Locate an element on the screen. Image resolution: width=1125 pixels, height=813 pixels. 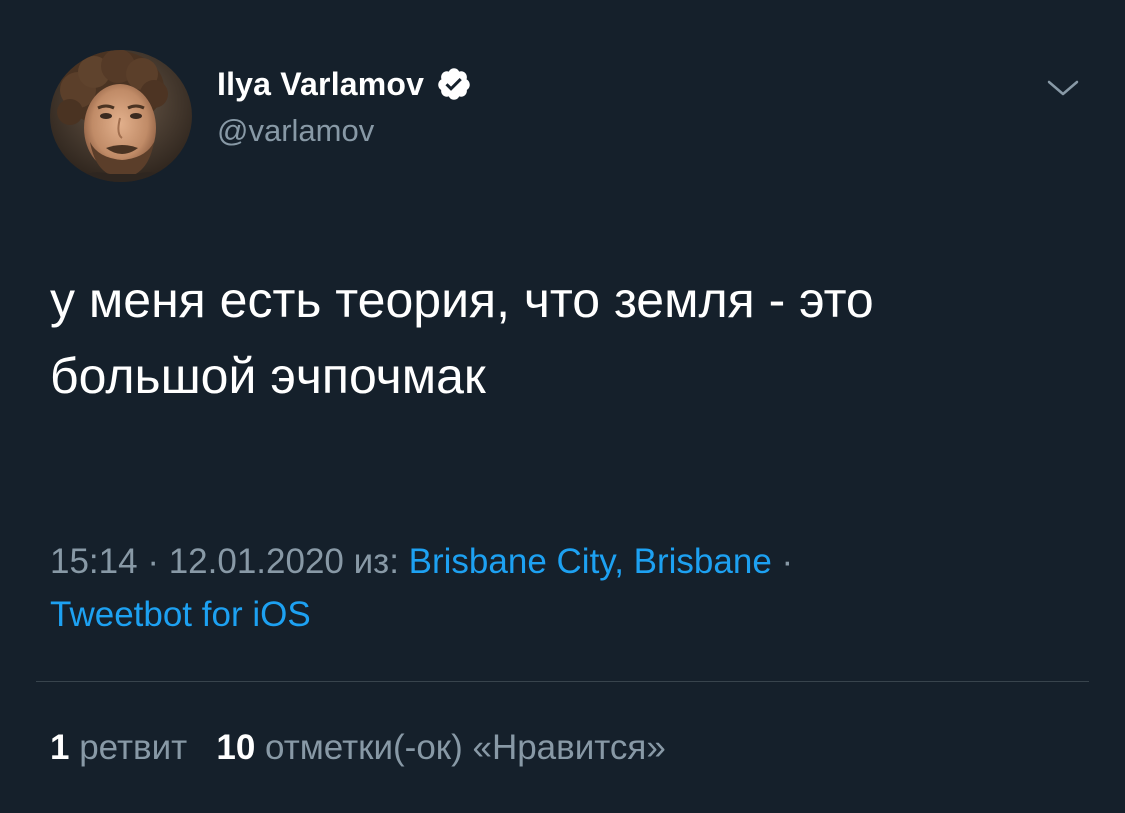
from-label: из: is located at coordinates (376, 561).